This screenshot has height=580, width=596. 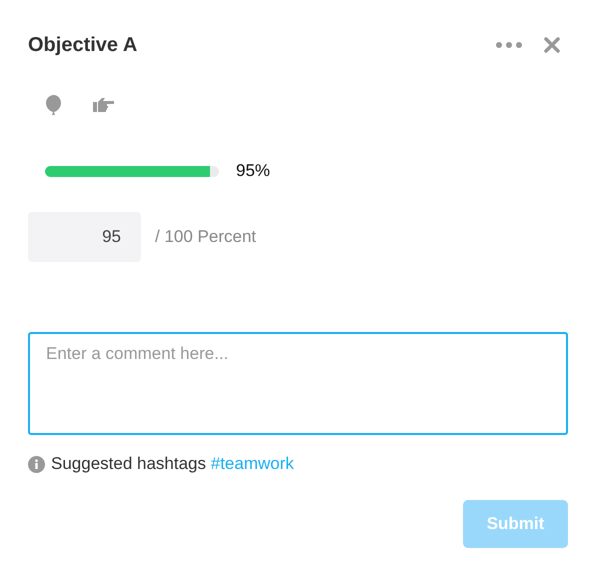 What do you see at coordinates (104, 105) in the screenshot?
I see `pointing-hand-icon` at bounding box center [104, 105].